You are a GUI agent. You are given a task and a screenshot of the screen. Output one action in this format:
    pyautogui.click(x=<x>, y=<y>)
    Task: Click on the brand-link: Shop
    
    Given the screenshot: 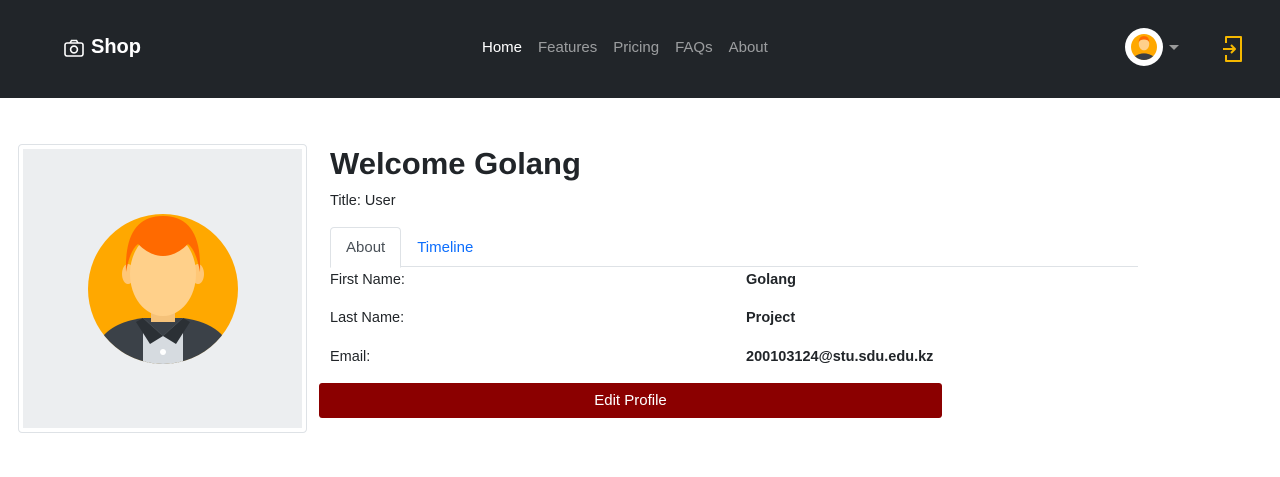 What is the action you would take?
    pyautogui.click(x=102, y=47)
    